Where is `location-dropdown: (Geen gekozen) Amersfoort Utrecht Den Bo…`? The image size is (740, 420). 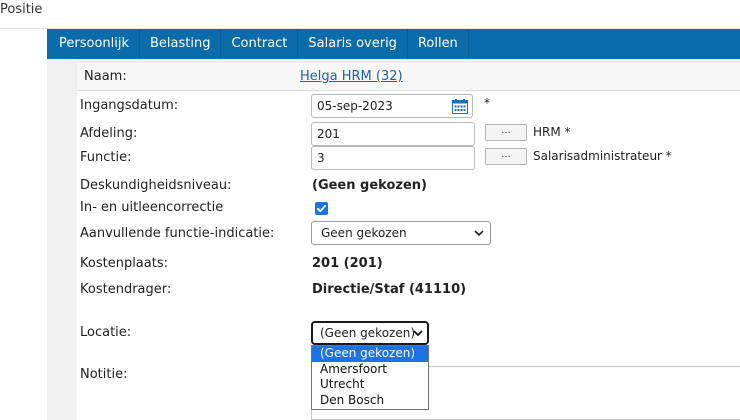 location-dropdown: (Geen gekozen) Amersfoort Utrecht Den Bo… is located at coordinates (370, 377).